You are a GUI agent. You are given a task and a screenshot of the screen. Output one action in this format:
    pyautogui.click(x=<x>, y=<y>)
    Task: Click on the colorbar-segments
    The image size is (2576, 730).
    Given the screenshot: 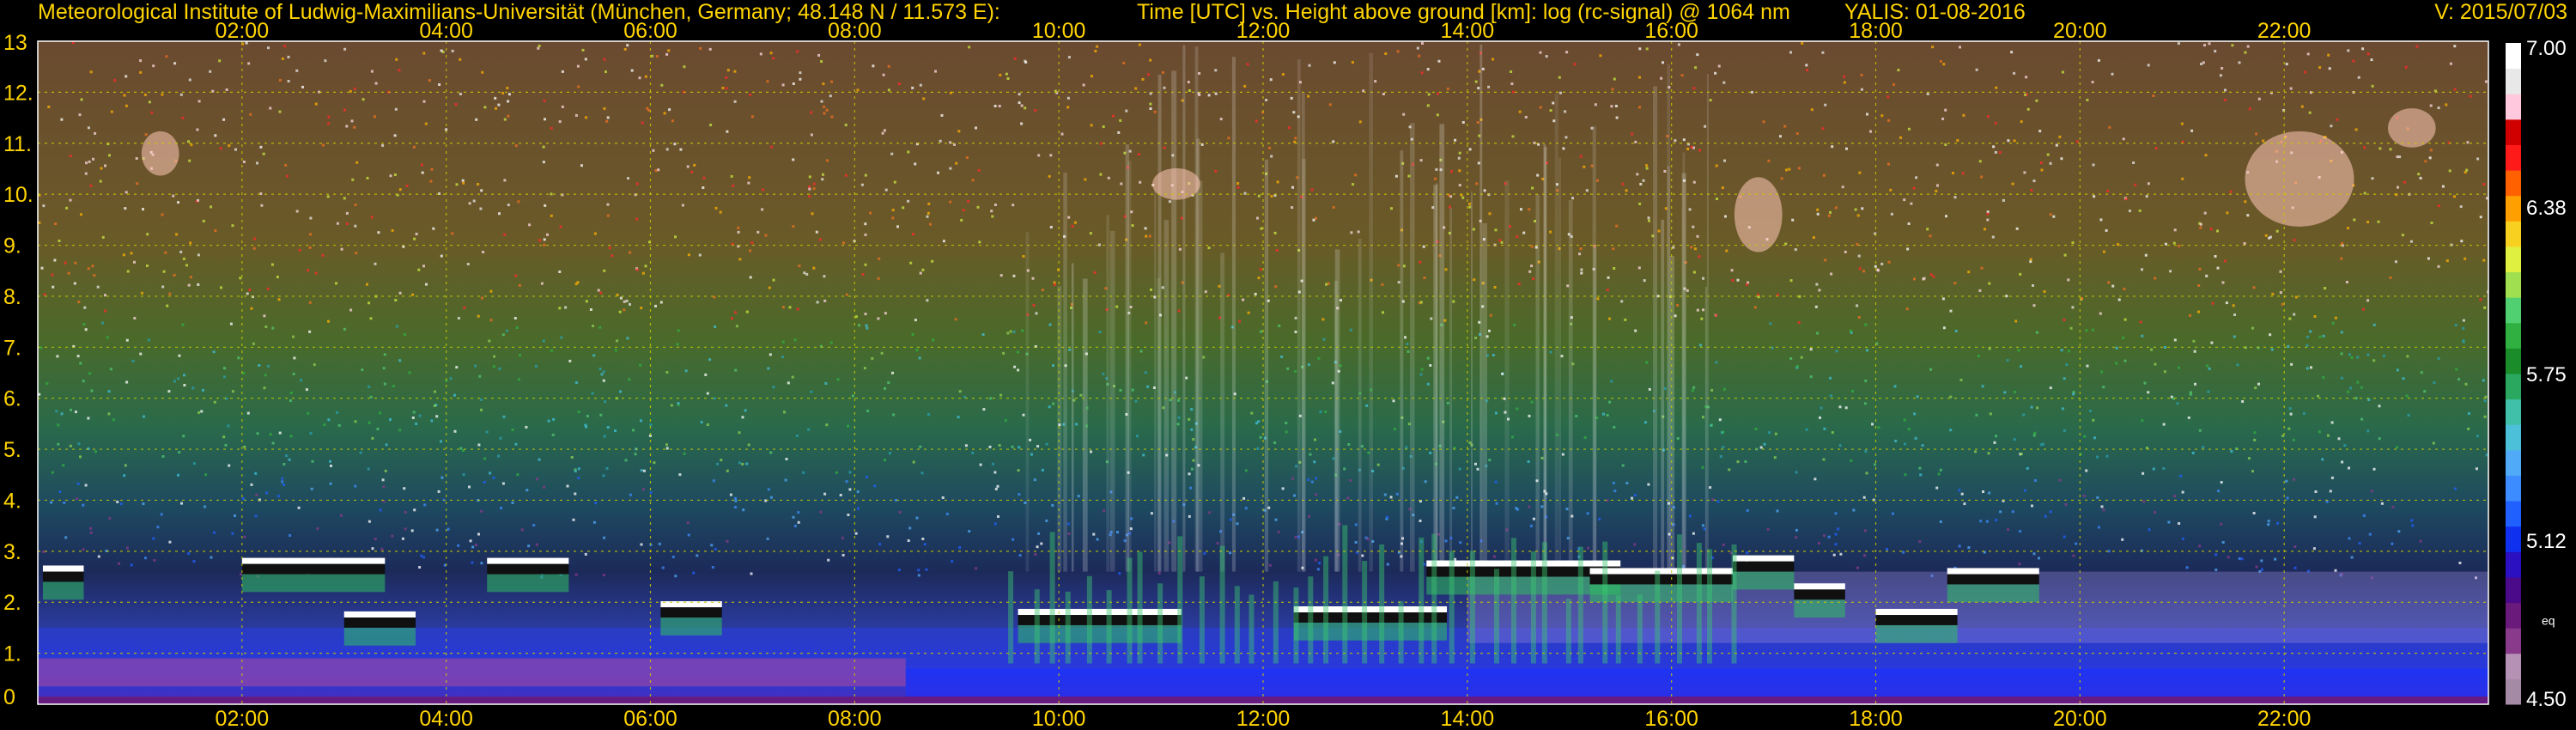 What is the action you would take?
    pyautogui.click(x=2514, y=374)
    